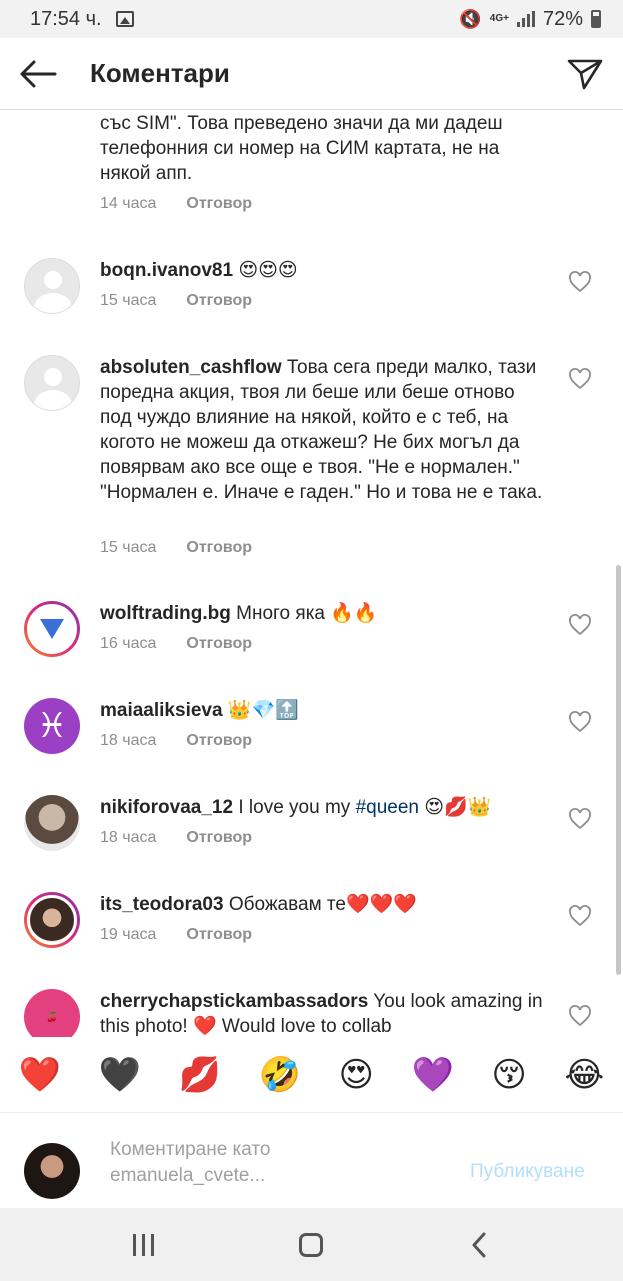 The image size is (623, 1281). I want to click on comment-username: wolftrading.bg, so click(165, 613).